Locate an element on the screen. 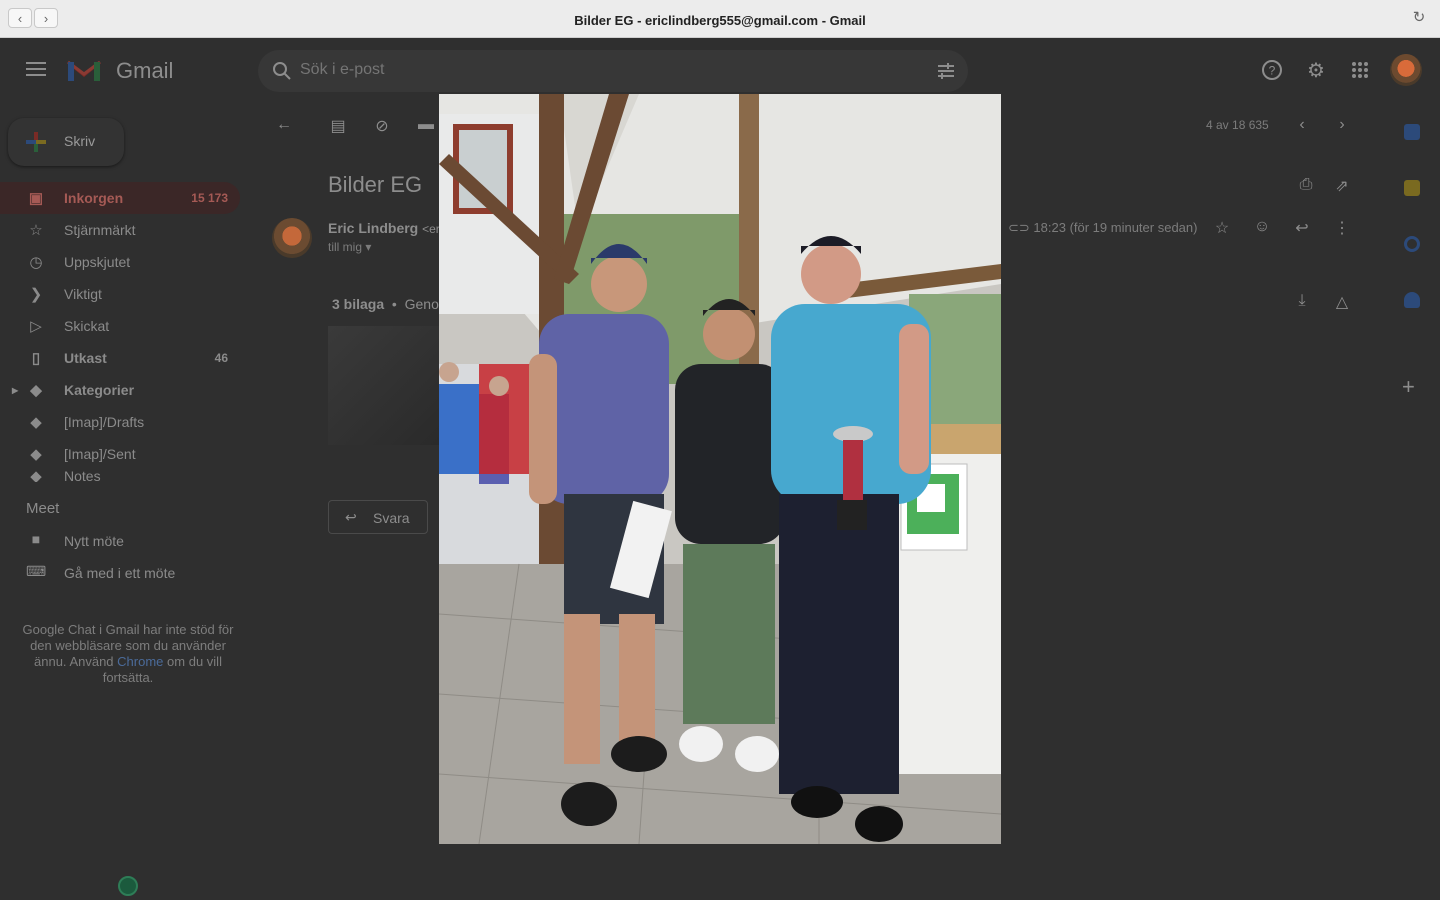 This screenshot has width=1440, height=900. sidebar-item-notes: ◆ Notes is located at coordinates (128, 476).